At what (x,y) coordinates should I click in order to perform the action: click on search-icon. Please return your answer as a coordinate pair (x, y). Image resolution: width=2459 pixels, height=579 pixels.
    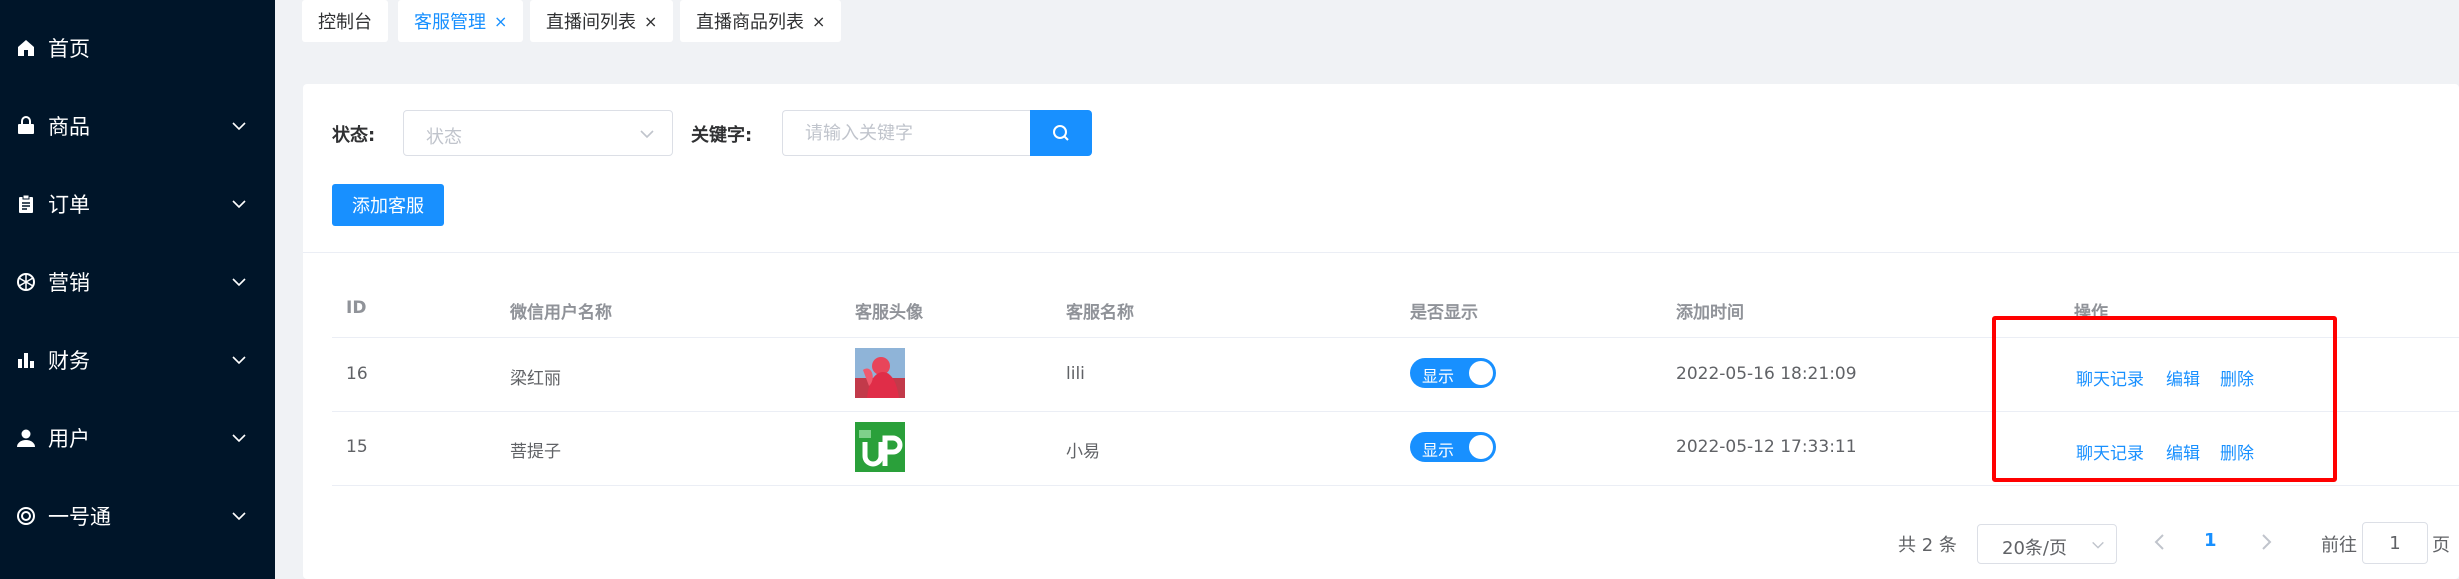
    Looking at the image, I should click on (1061, 133).